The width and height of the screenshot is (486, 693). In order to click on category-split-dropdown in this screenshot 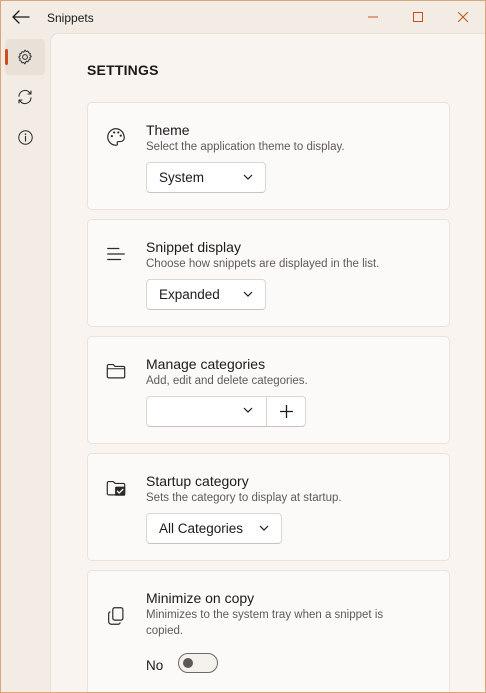, I will do `click(226, 411)`.